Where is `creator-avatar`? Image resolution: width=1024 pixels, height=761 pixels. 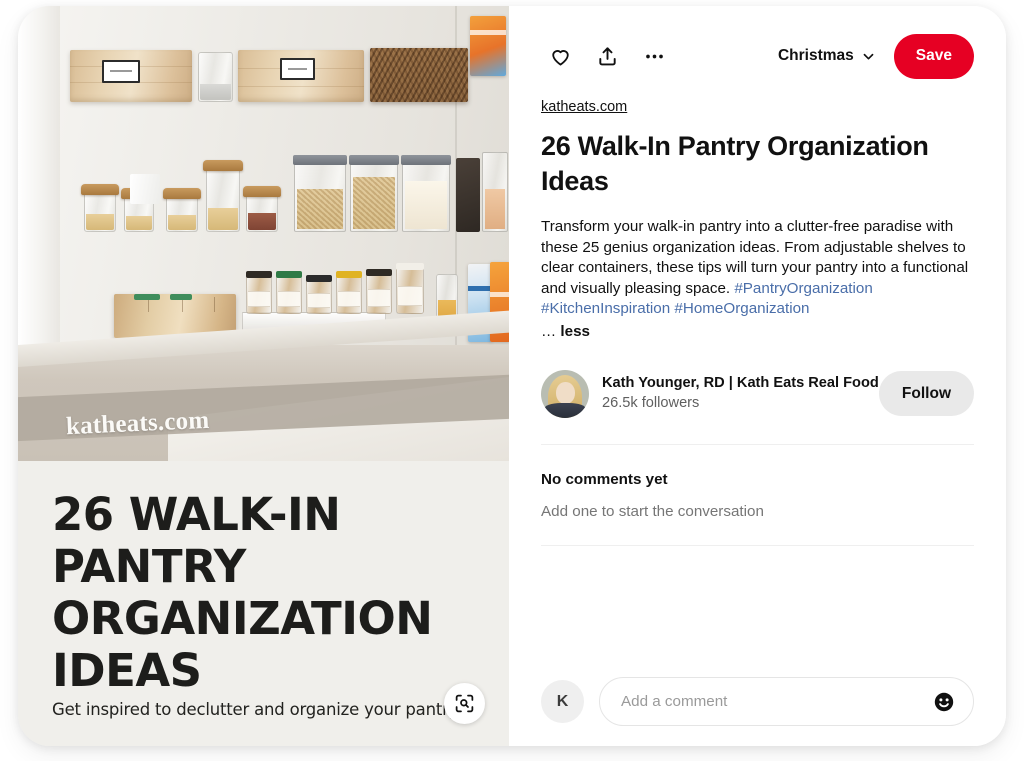 creator-avatar is located at coordinates (565, 393).